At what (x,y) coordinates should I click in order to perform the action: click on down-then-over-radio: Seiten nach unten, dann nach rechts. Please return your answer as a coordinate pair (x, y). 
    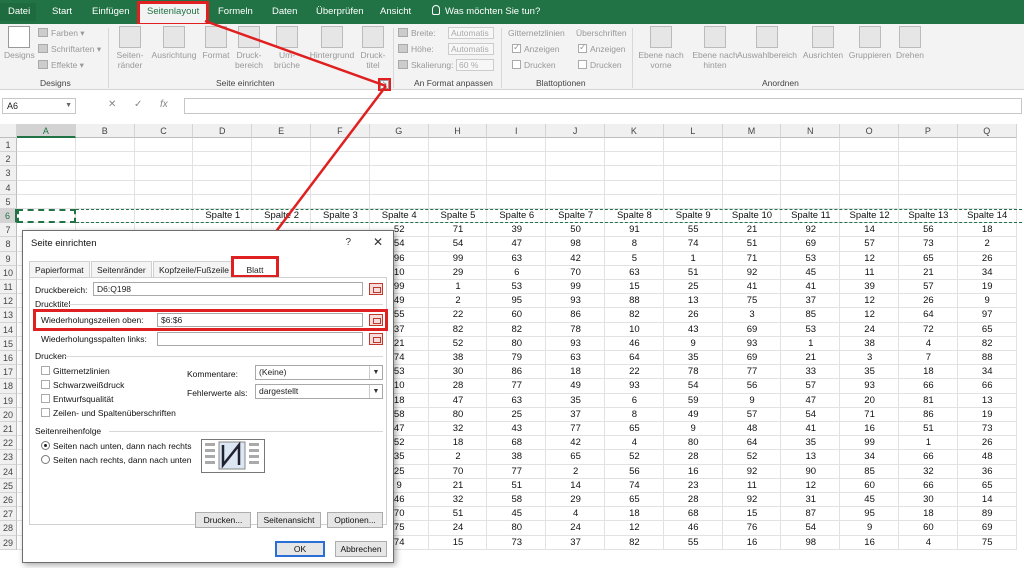
    Looking at the image, I should click on (116, 446).